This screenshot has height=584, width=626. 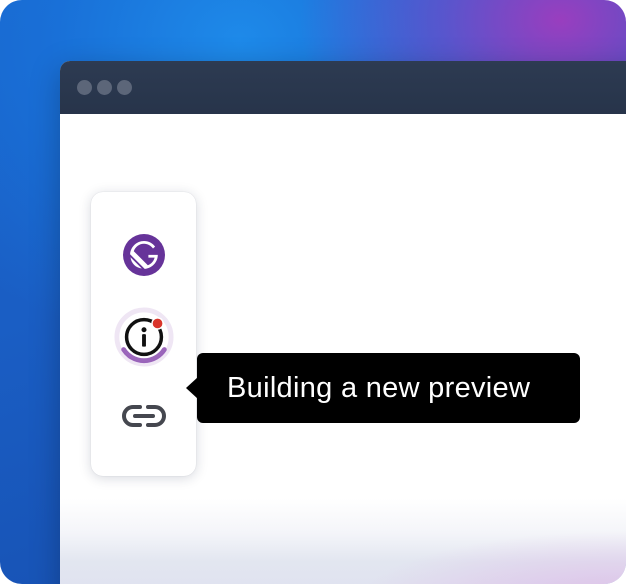 I want to click on build-status-button, so click(x=143, y=337).